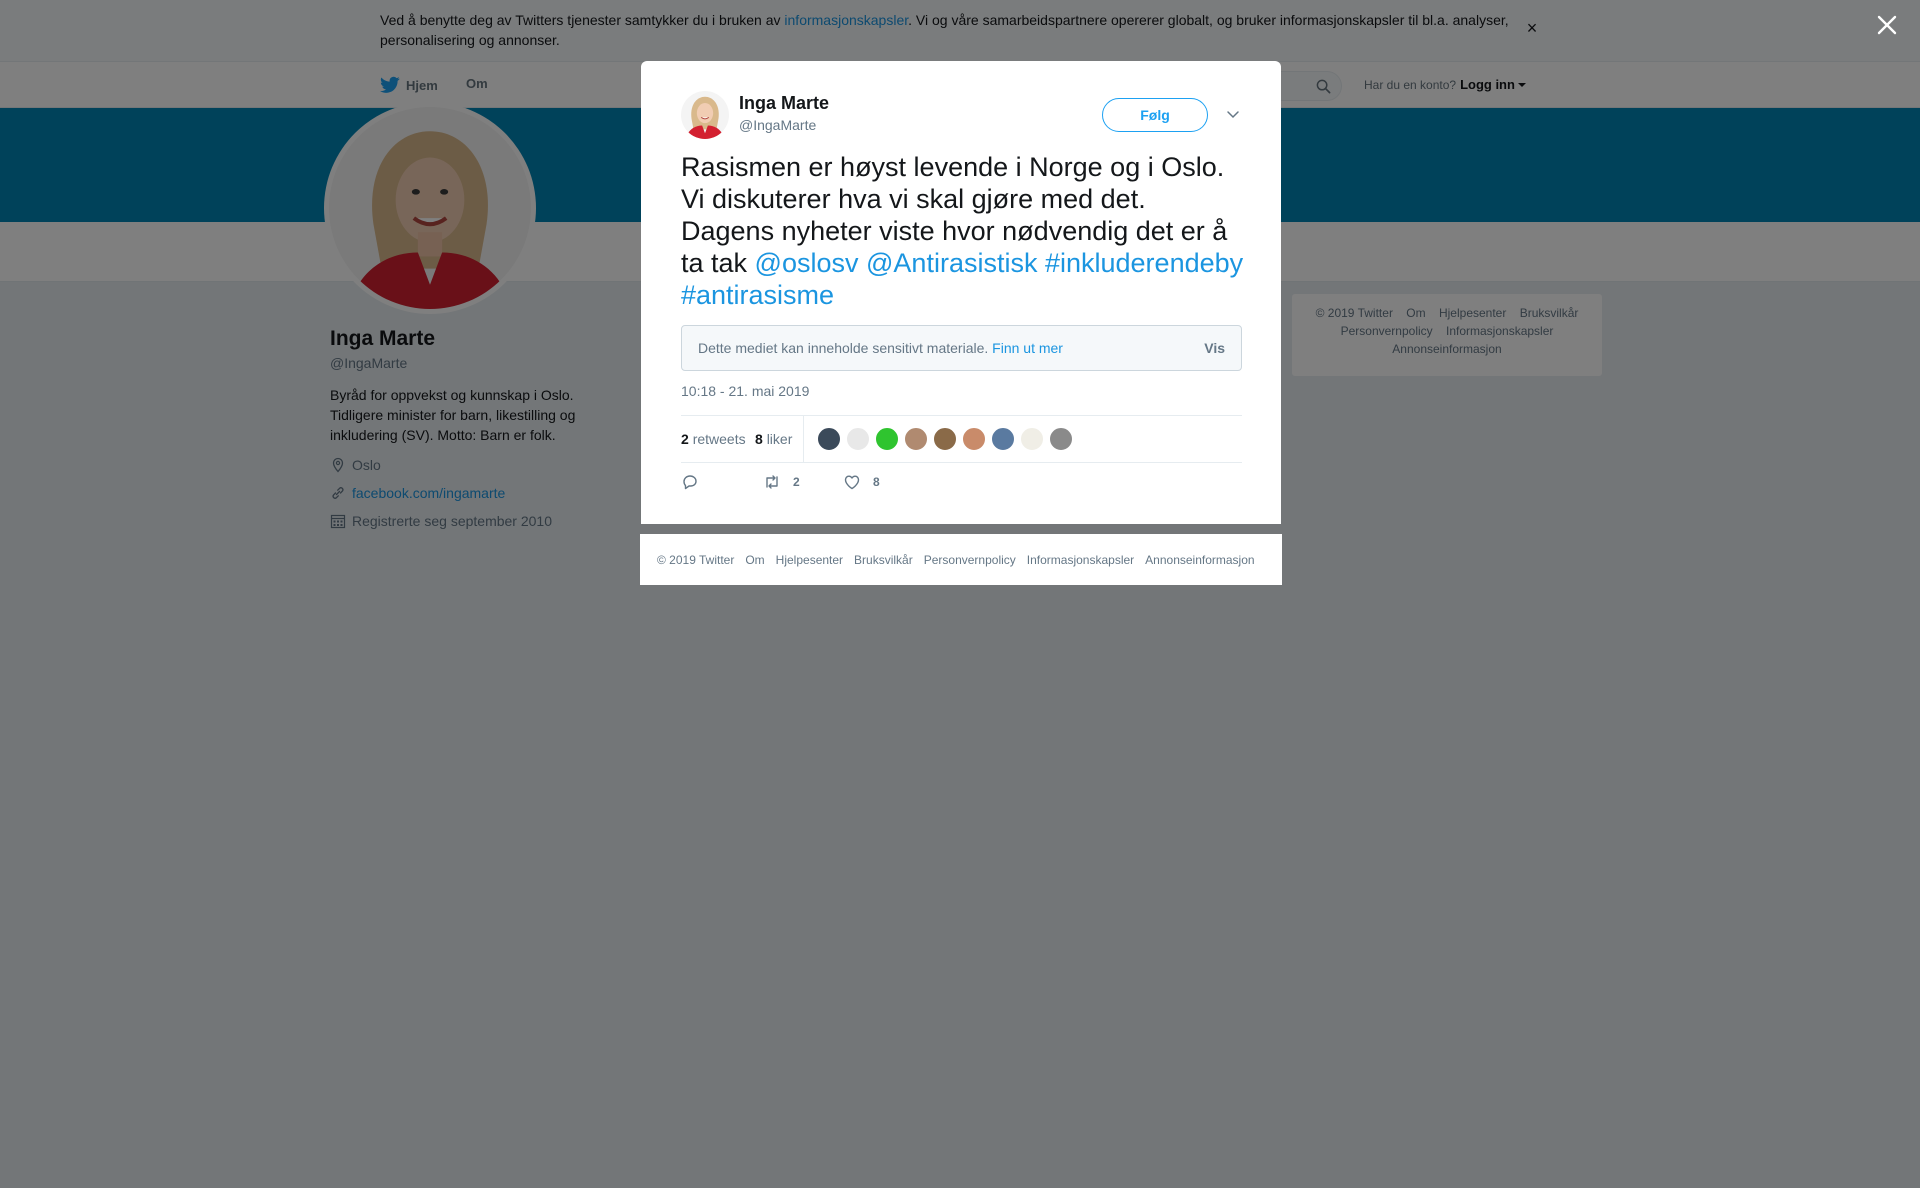 The image size is (1920, 1188). Describe the element at coordinates (970, 560) in the screenshot. I see `footer-link: Personvernpolicy` at that location.